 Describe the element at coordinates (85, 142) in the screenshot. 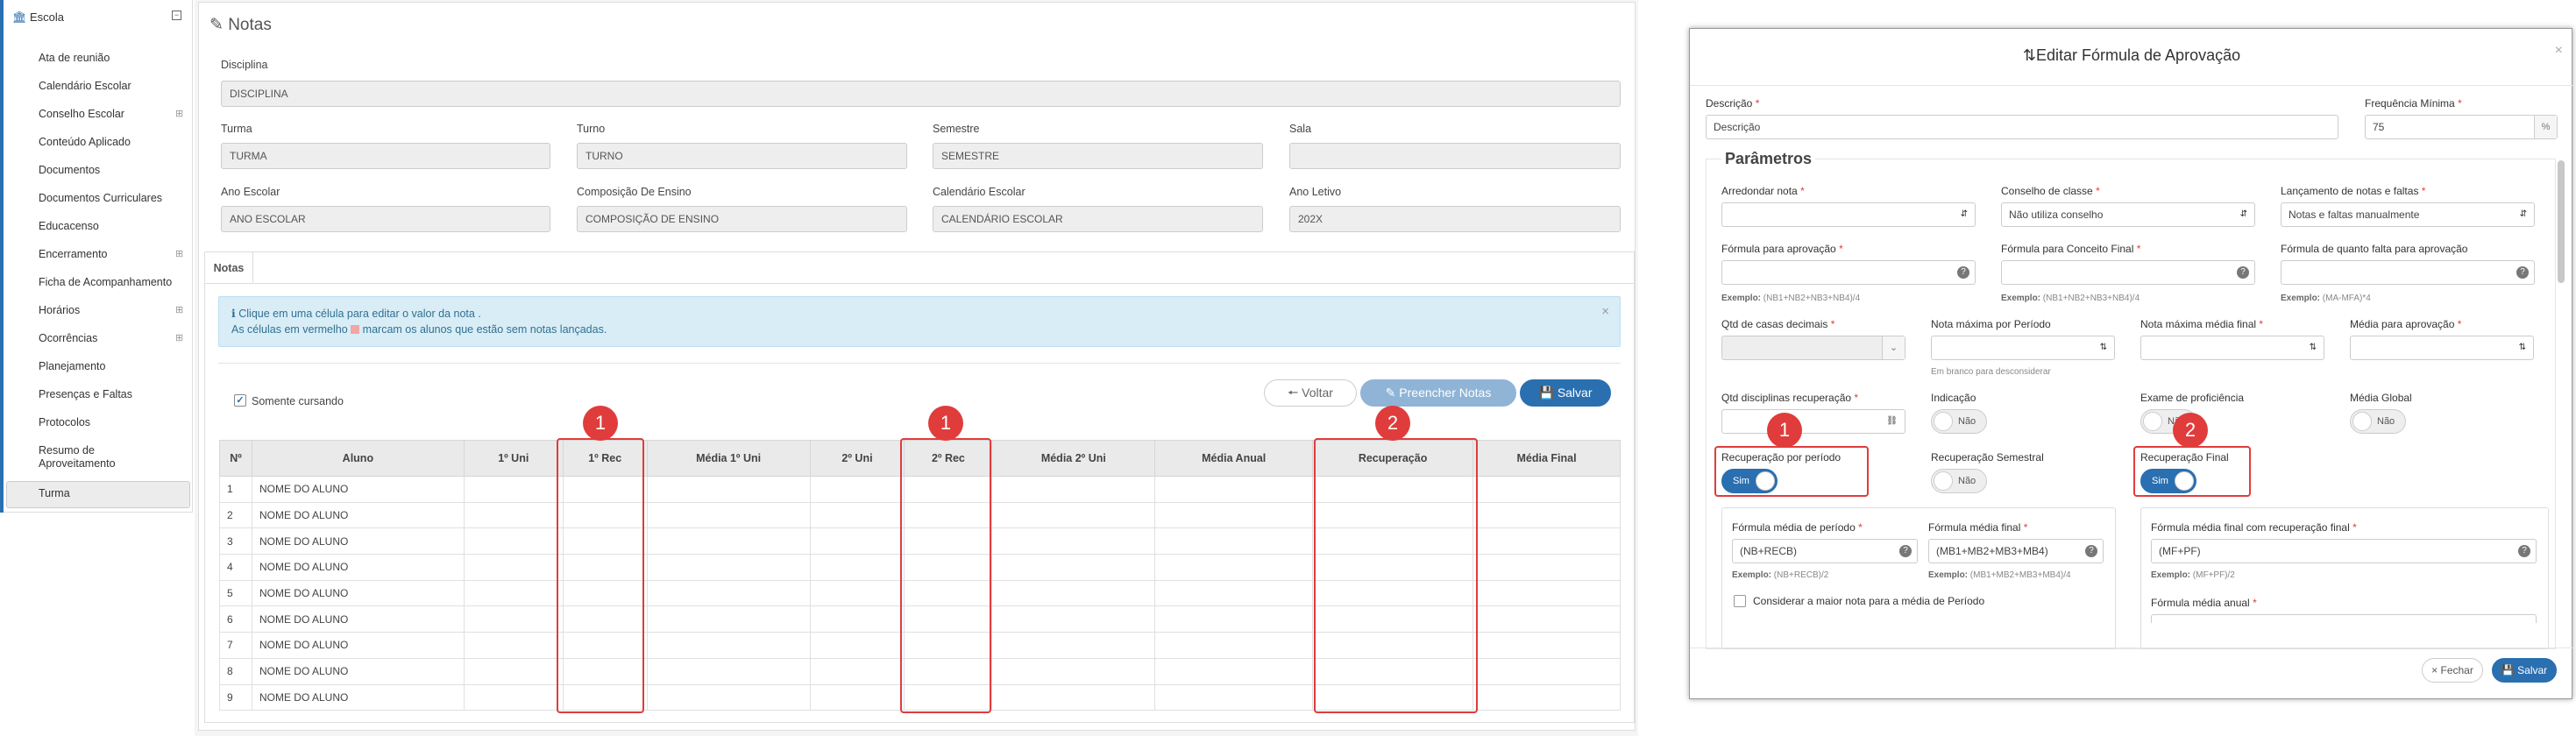

I see `sidebar-item: Conteúdo Aplicado` at that location.